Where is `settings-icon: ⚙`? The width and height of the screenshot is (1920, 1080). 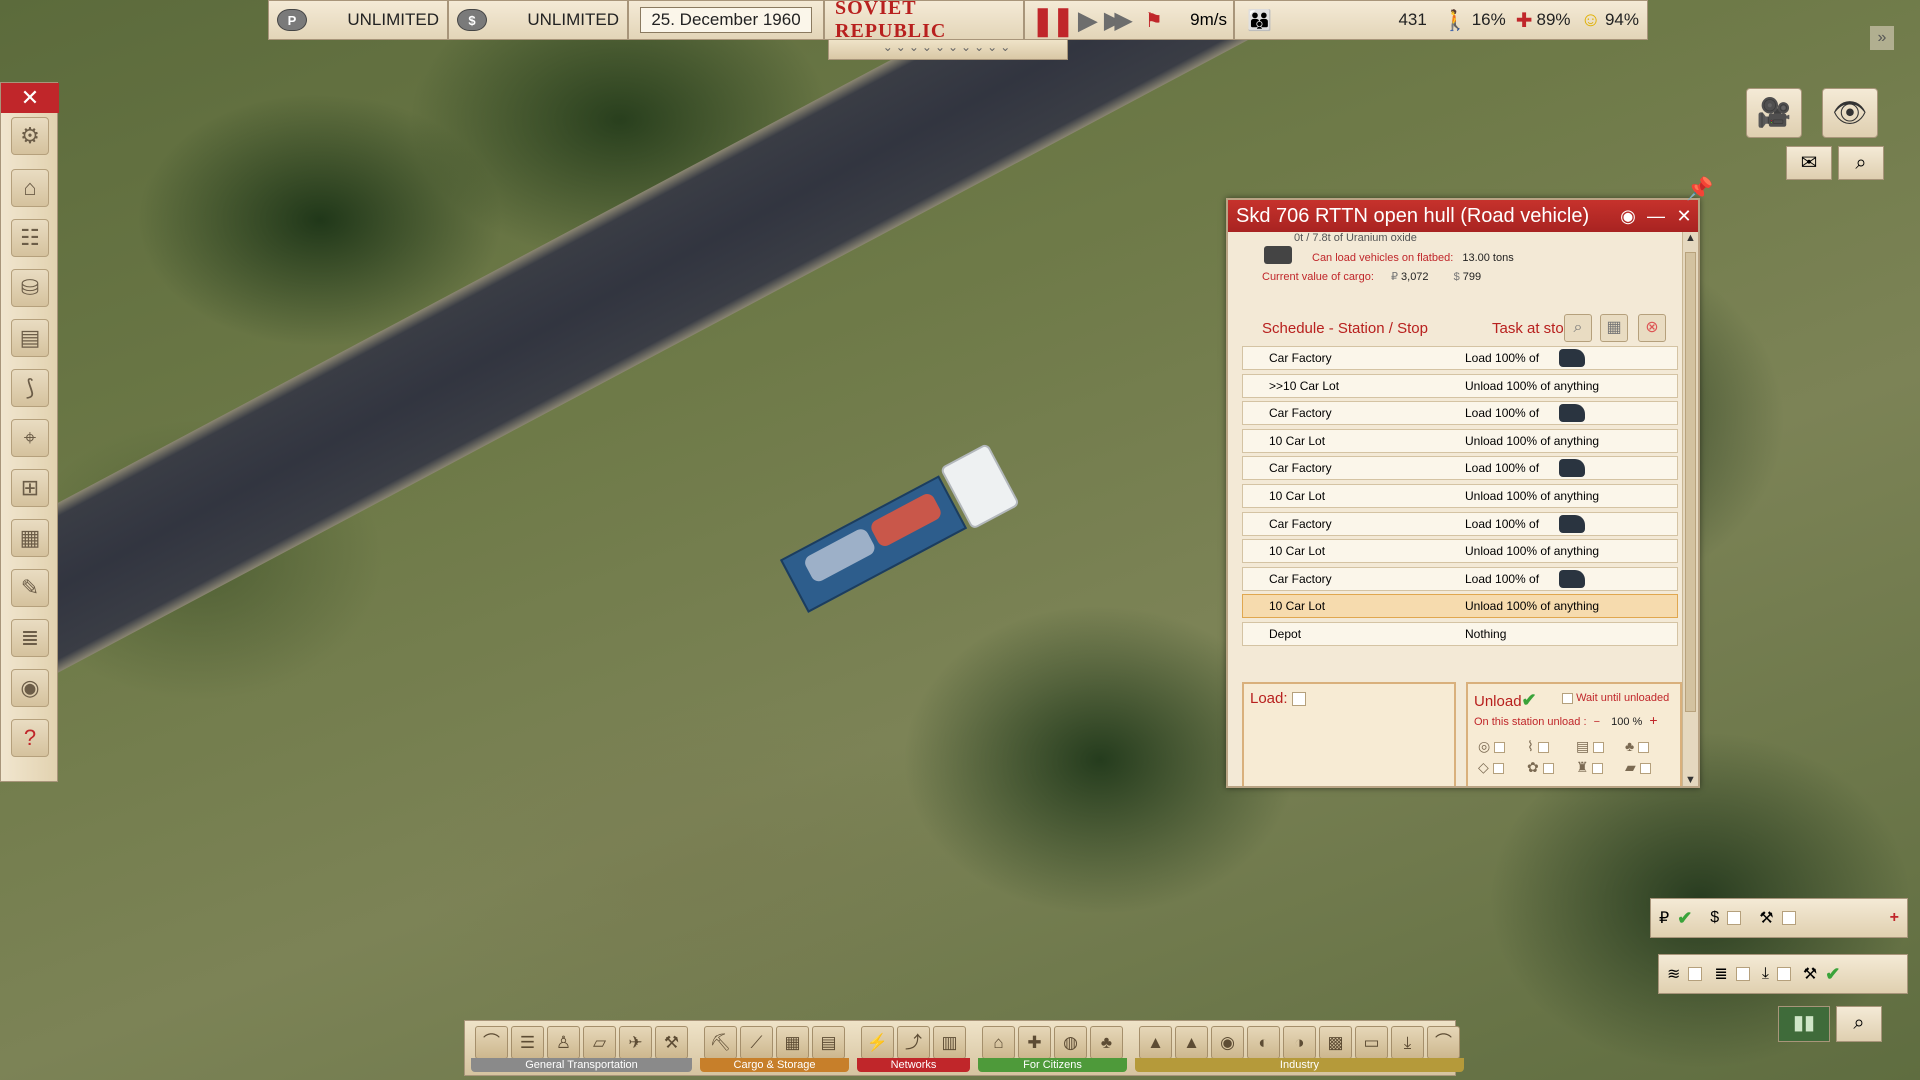
settings-icon: ⚙ is located at coordinates (30, 136).